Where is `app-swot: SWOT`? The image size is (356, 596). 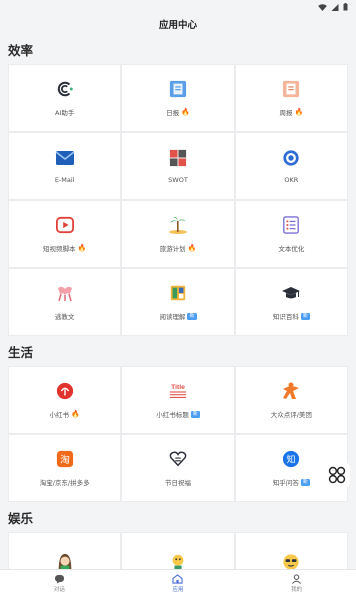
app-swot: SWOT is located at coordinates (178, 166).